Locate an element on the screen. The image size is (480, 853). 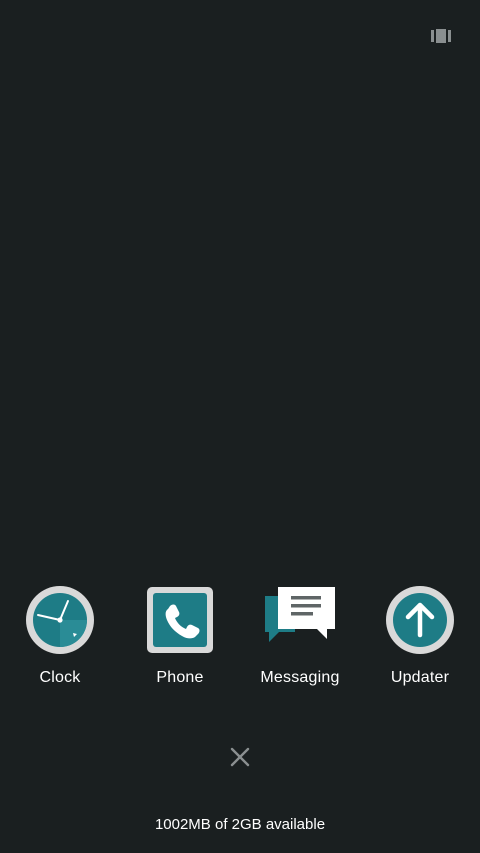
app-messaging: Messaging is located at coordinates (300, 636).